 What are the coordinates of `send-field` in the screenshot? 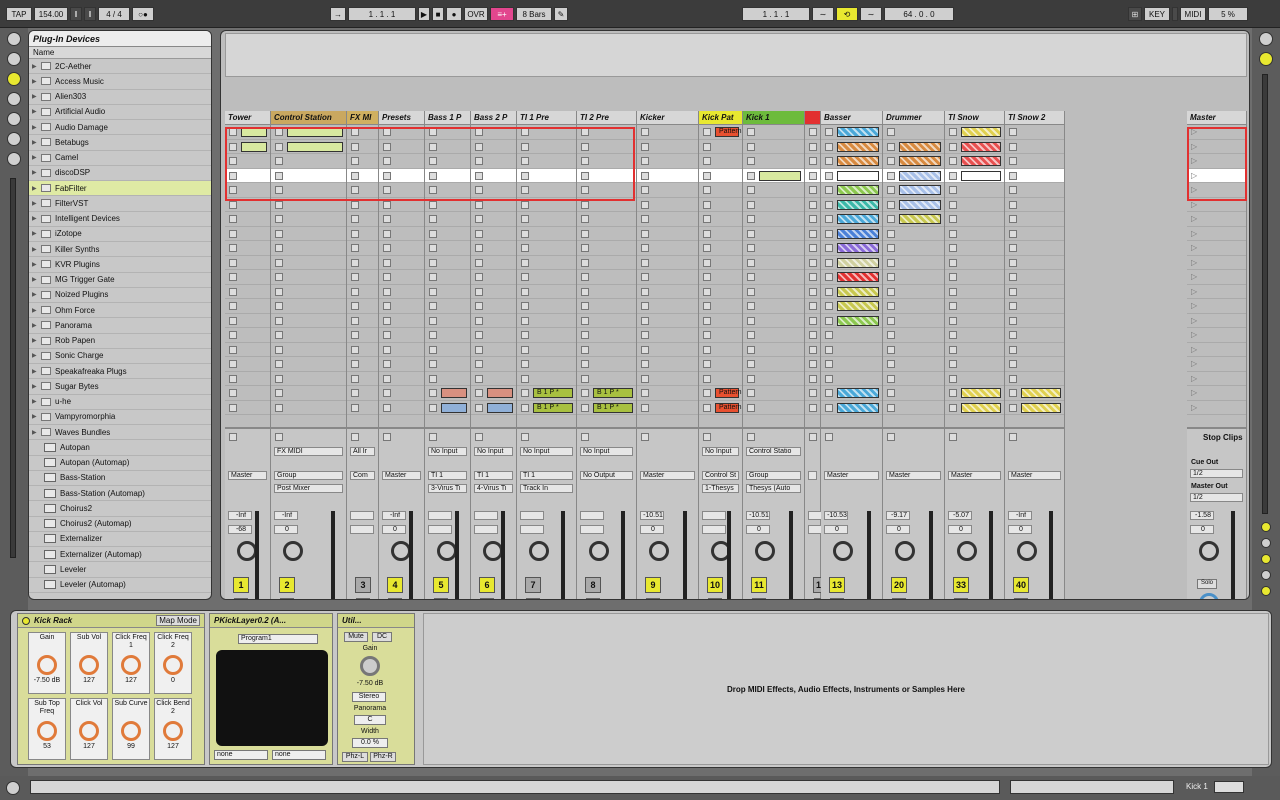 It's located at (592, 529).